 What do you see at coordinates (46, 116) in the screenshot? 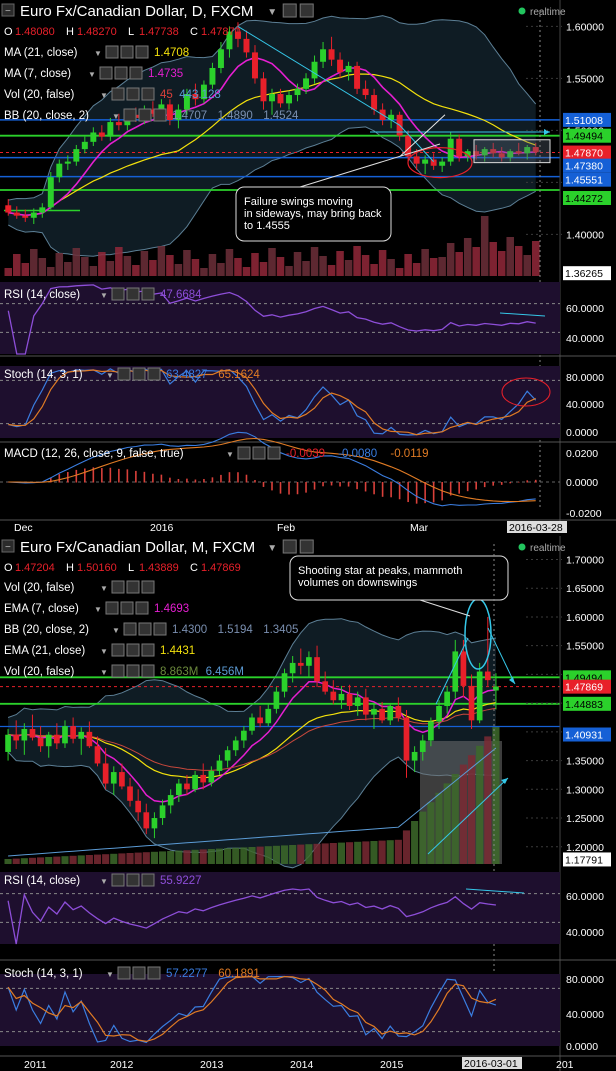
I see `indicator-label-3: BB (20, close, 2)` at bounding box center [46, 116].